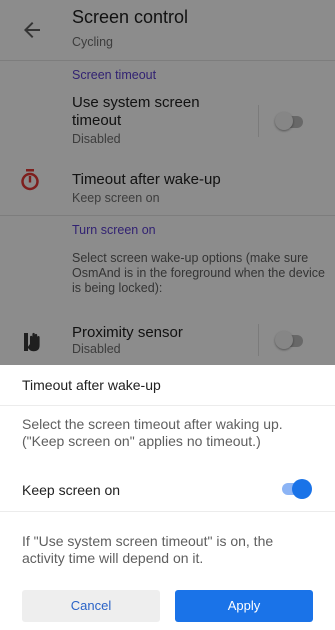  I want to click on keep-screen-on-label: Keep screen on, so click(71, 490).